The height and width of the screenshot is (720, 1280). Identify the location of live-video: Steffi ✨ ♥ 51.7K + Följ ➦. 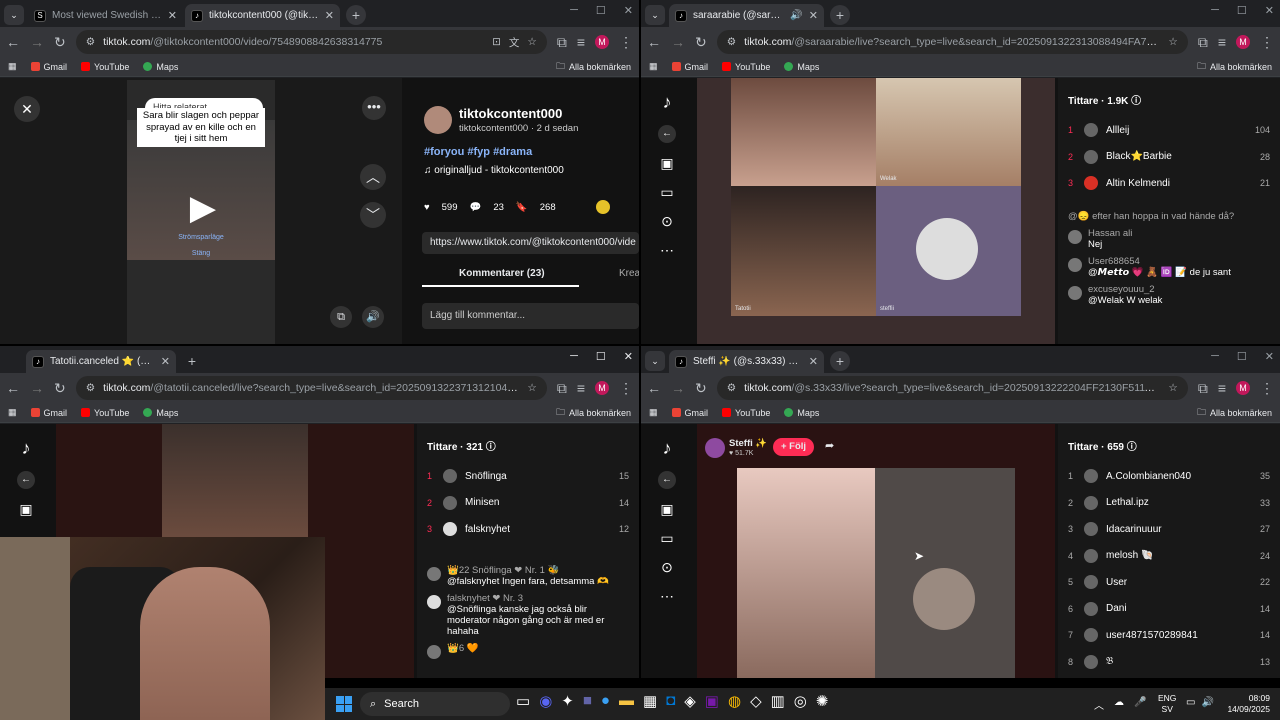
(876, 551).